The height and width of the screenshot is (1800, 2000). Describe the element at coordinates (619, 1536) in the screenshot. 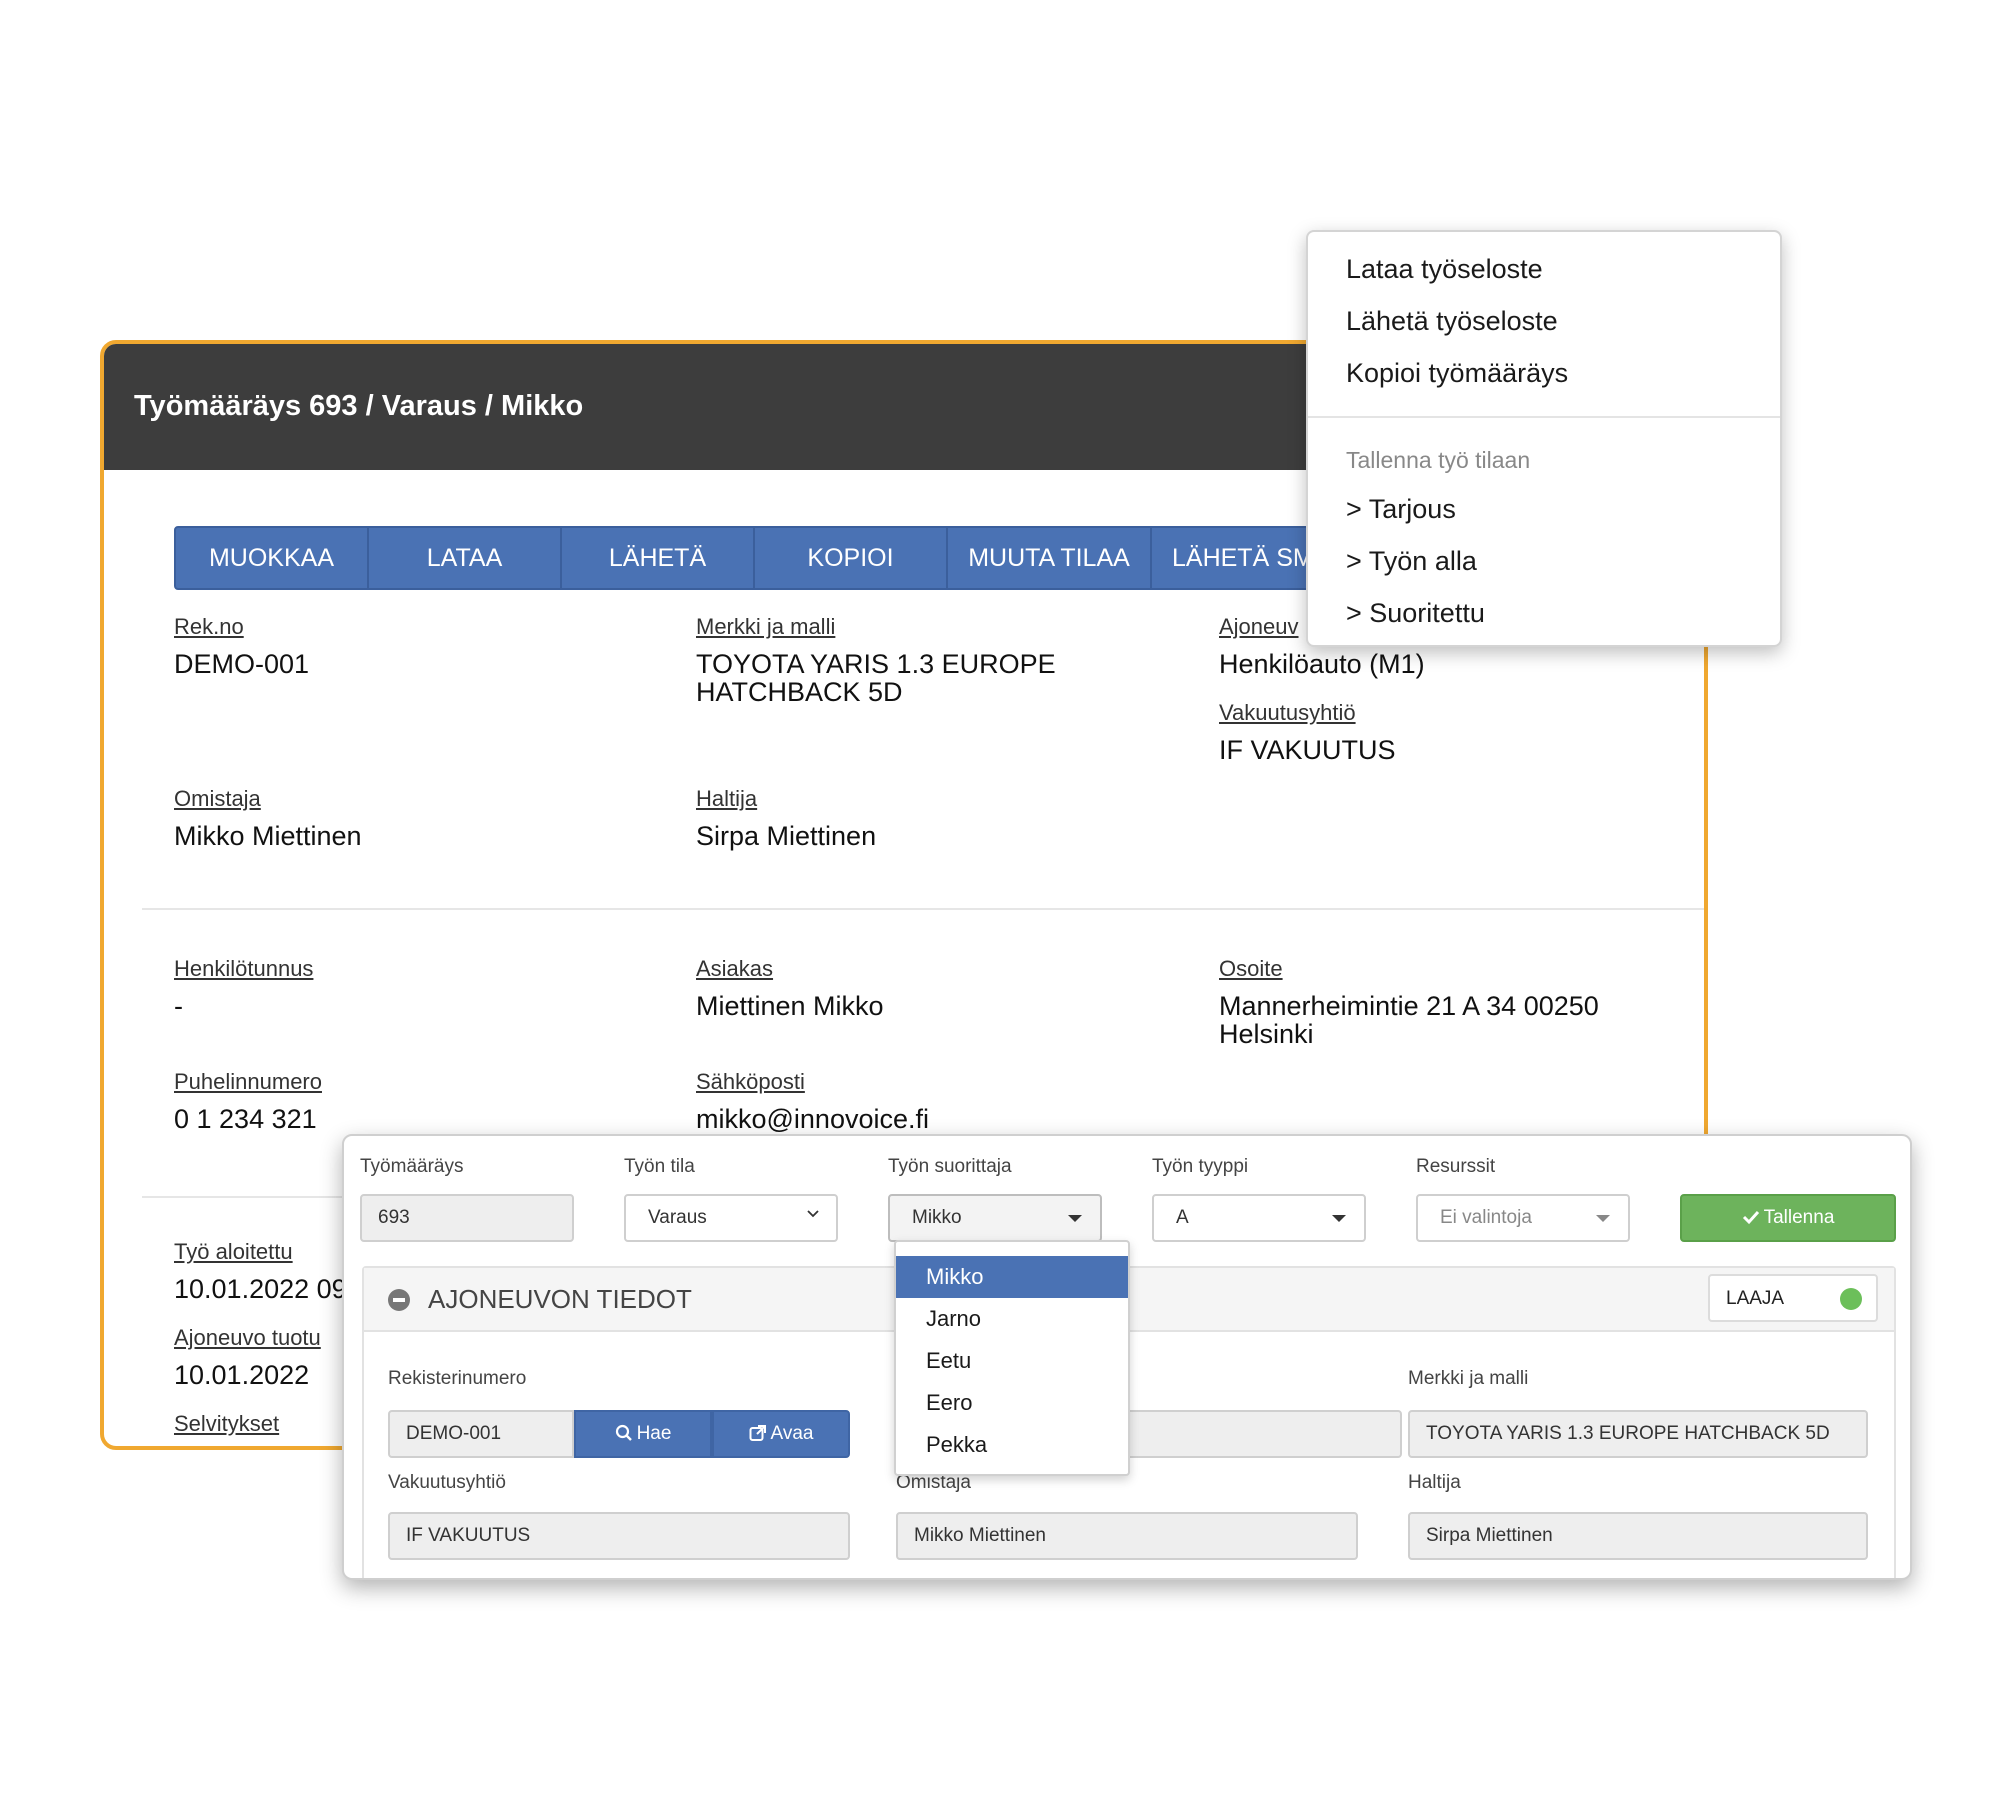

I see `form-insurance-input: IF VAKUUTUS` at that location.